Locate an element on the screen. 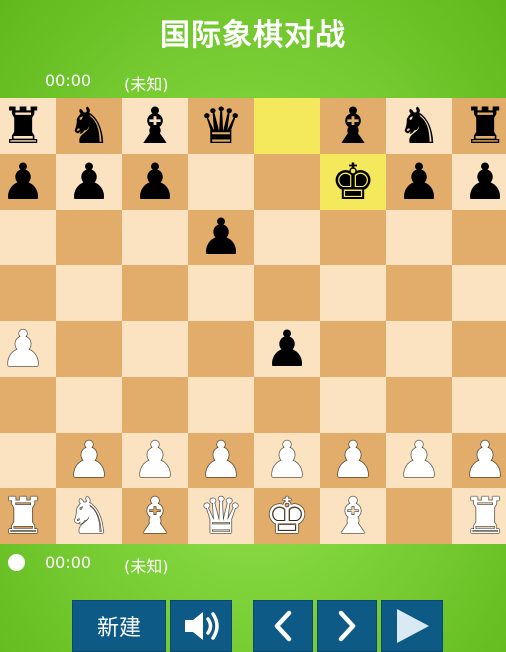 This screenshot has height=652, width=506. previous-move-button is located at coordinates (283, 626).